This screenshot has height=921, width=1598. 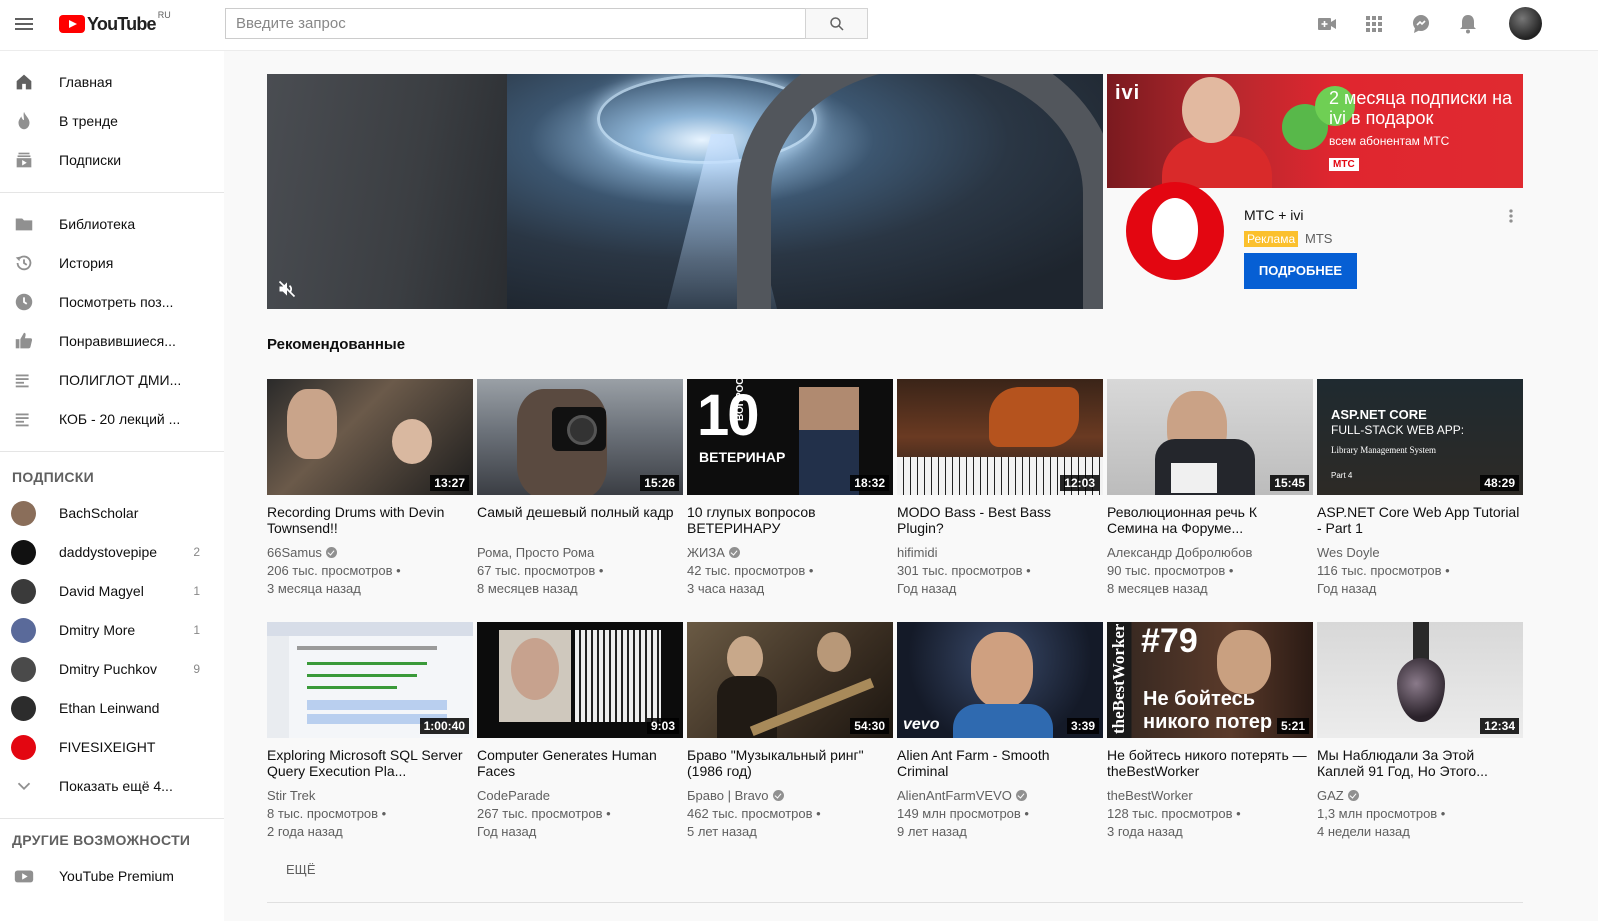 I want to click on sidebar-sub-daddystovepipe: daddystovepipe 2, so click(x=112, y=552).